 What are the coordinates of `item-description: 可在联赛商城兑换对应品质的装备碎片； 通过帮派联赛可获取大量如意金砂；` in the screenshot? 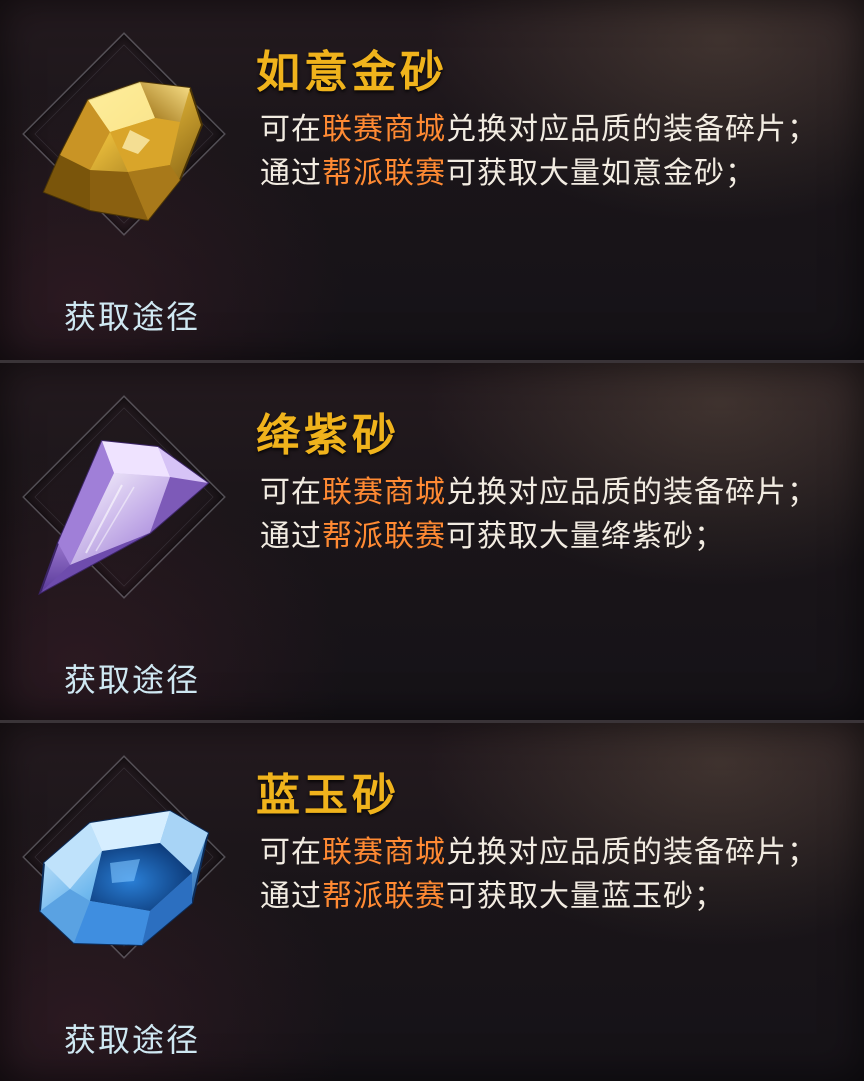 It's located at (539, 151).